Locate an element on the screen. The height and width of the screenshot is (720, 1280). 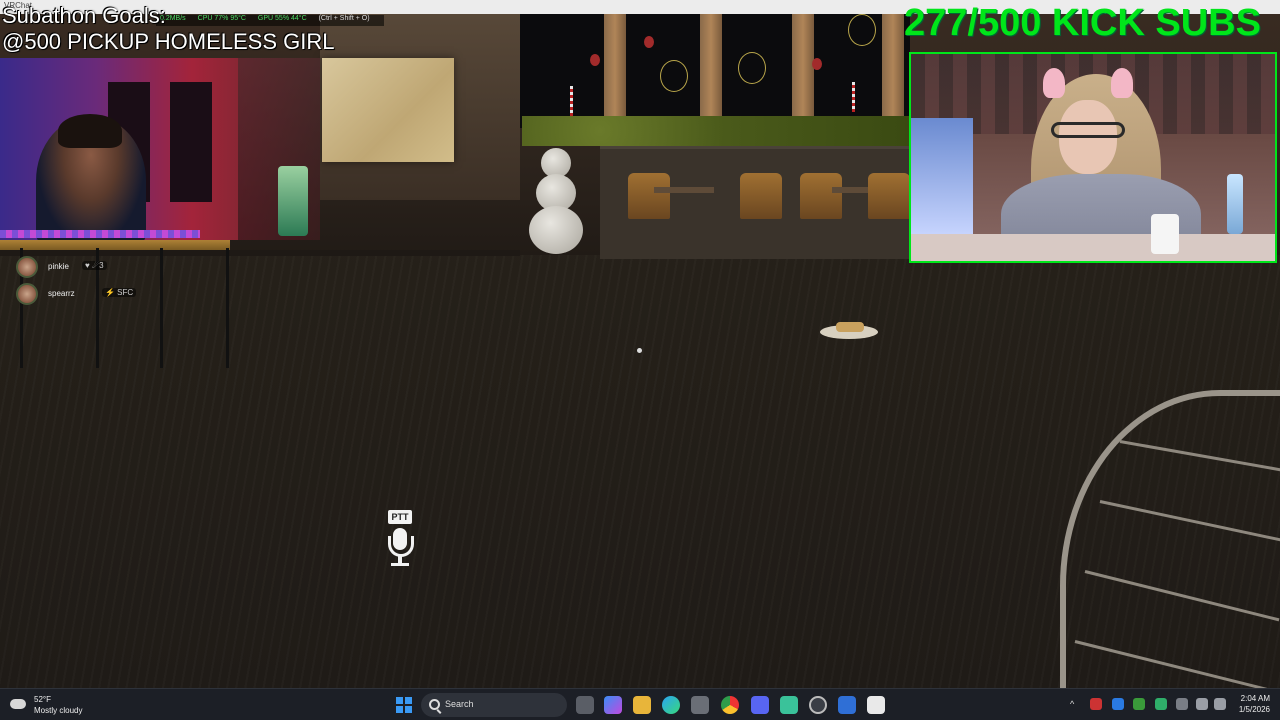
drink-cup is located at coordinates (293, 201).